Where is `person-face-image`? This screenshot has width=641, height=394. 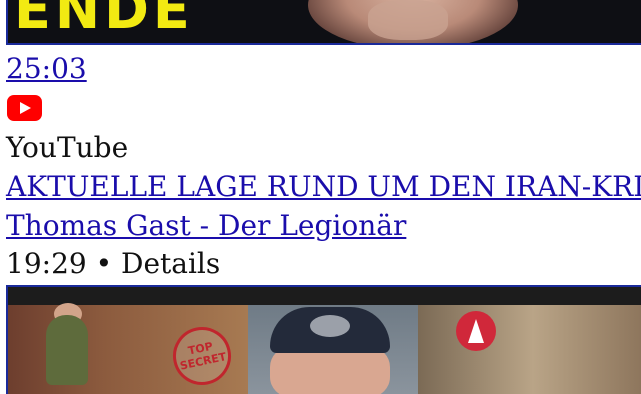
person-face-image is located at coordinates (330, 370).